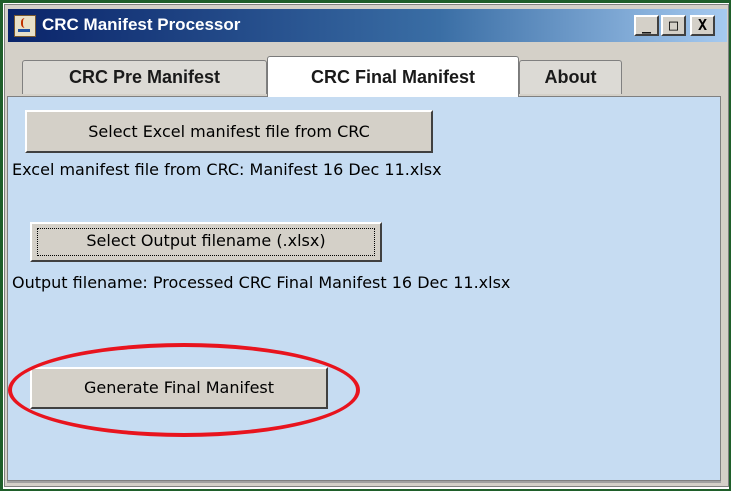 The height and width of the screenshot is (491, 731). Describe the element at coordinates (646, 25) in the screenshot. I see `minimize-button: _` at that location.